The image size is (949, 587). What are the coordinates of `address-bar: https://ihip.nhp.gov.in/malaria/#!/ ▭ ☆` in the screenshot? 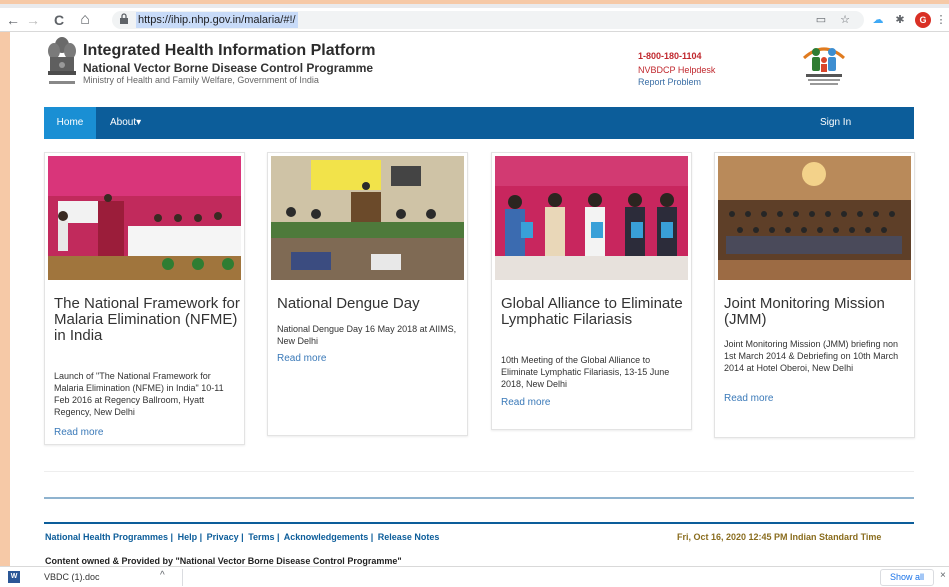 It's located at (488, 20).